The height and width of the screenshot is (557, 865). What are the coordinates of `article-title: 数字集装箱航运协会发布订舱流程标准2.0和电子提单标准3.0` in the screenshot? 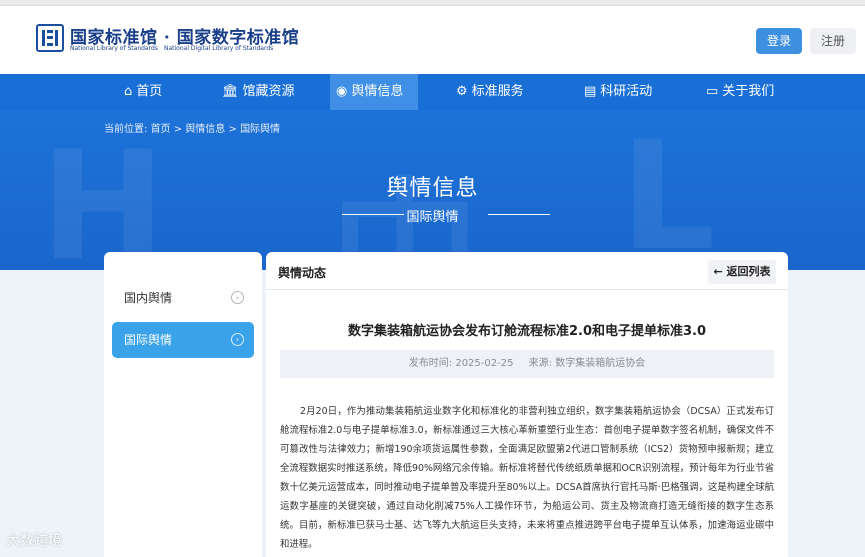 It's located at (527, 331).